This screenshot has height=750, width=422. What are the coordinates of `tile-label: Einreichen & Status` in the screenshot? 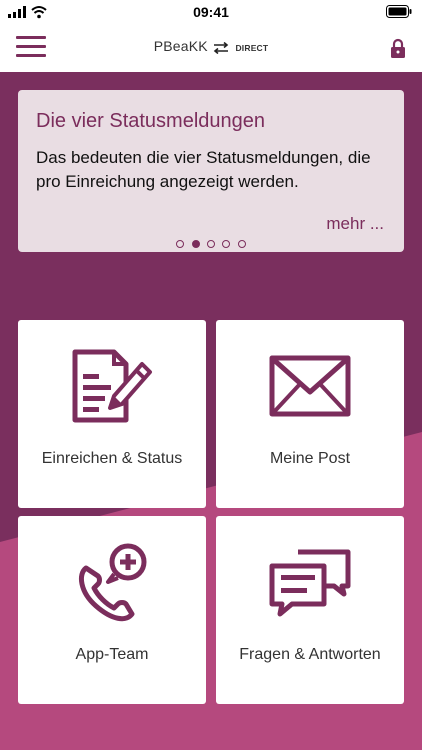 It's located at (112, 458).